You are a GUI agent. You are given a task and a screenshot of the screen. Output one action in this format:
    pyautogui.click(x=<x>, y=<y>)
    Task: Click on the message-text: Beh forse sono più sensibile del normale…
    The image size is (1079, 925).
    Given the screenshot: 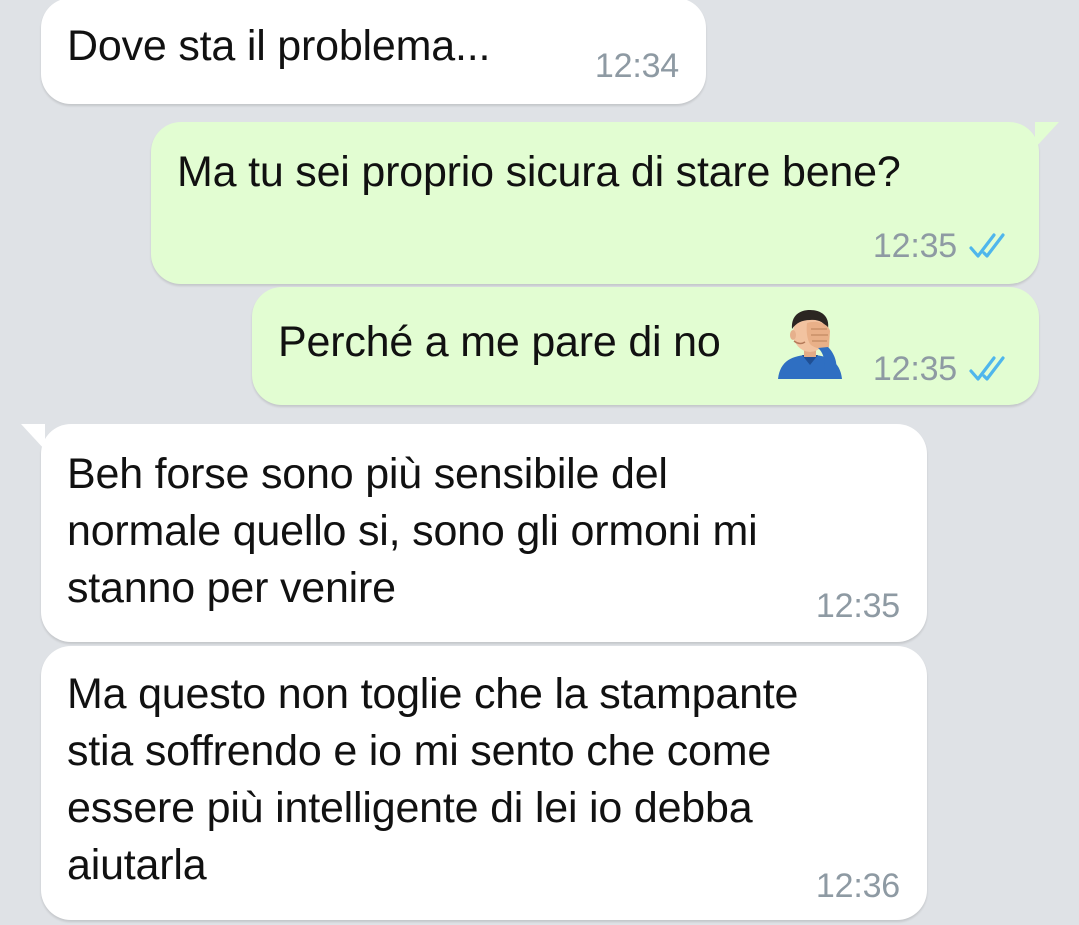 What is the action you would take?
    pyautogui.click(x=412, y=531)
    